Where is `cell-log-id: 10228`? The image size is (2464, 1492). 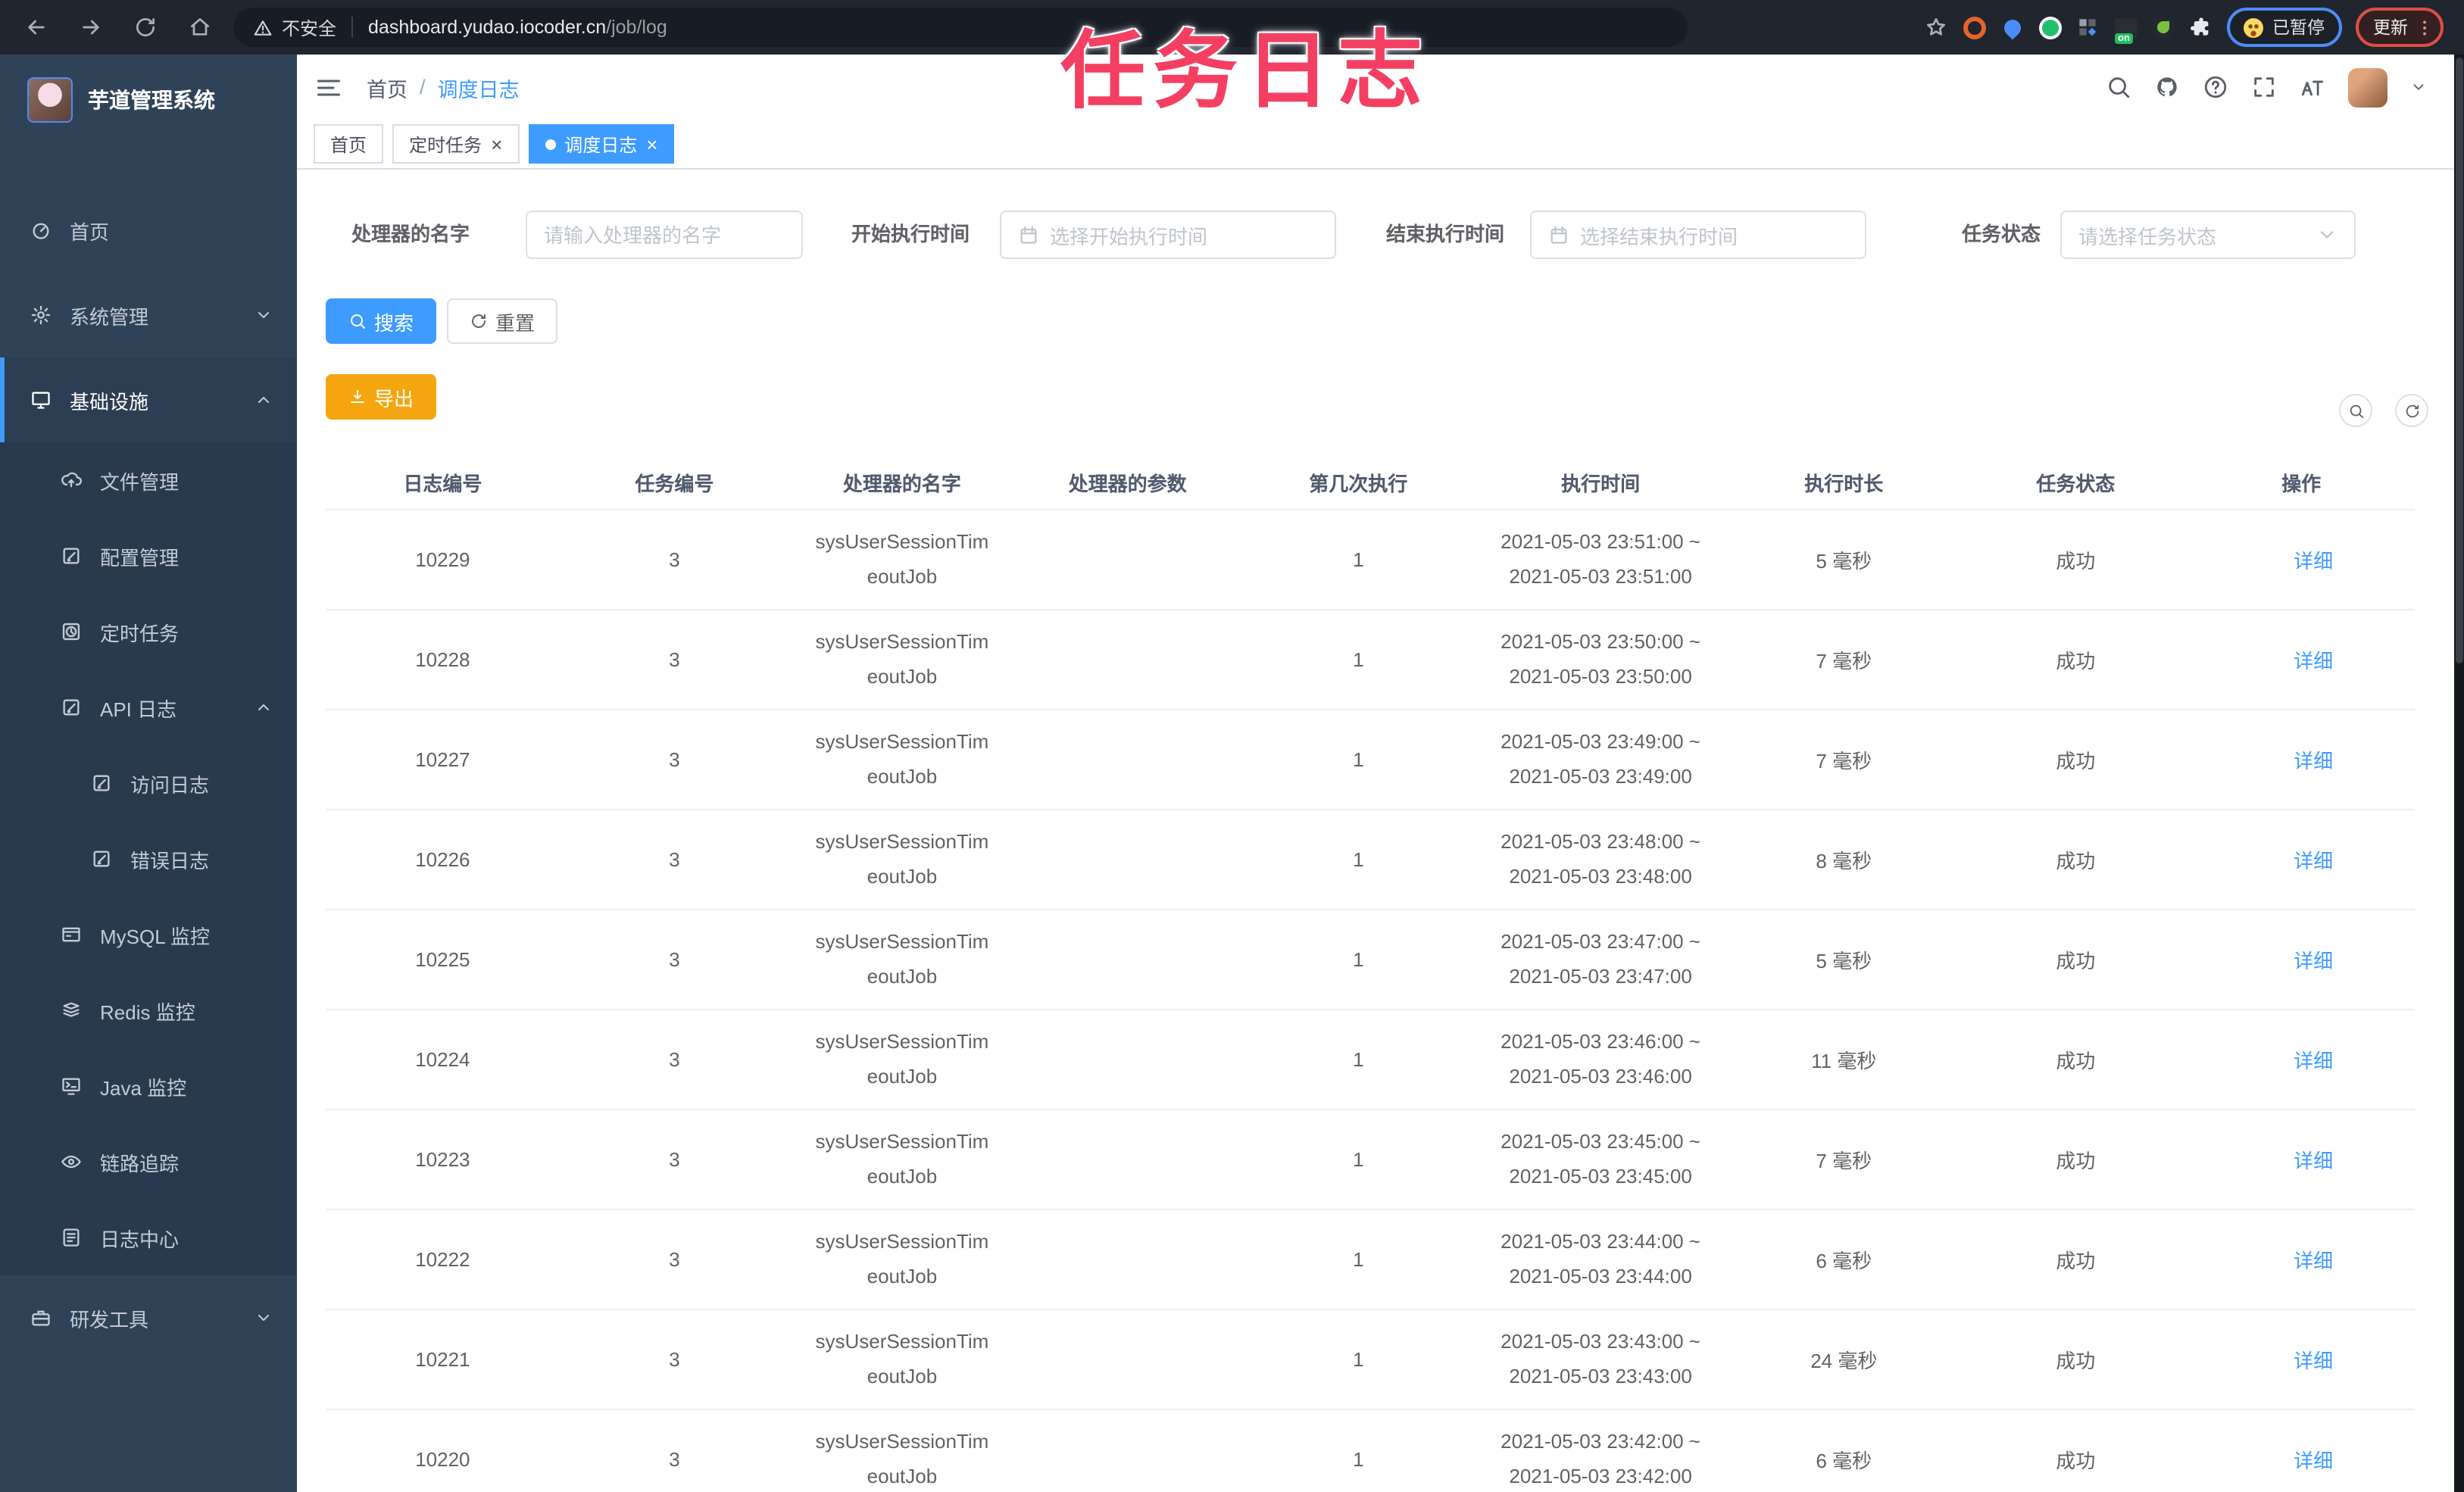
cell-log-id: 10228 is located at coordinates (443, 660).